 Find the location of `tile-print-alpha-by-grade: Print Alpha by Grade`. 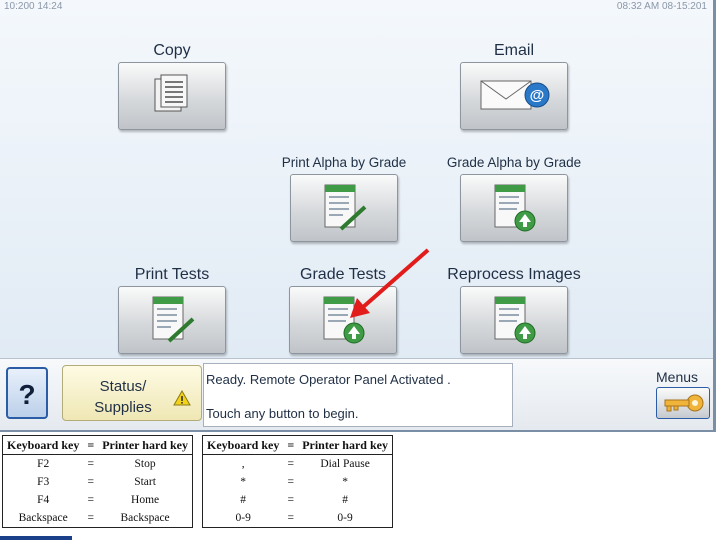

tile-print-alpha-by-grade: Print Alpha by Grade is located at coordinates (344, 197).